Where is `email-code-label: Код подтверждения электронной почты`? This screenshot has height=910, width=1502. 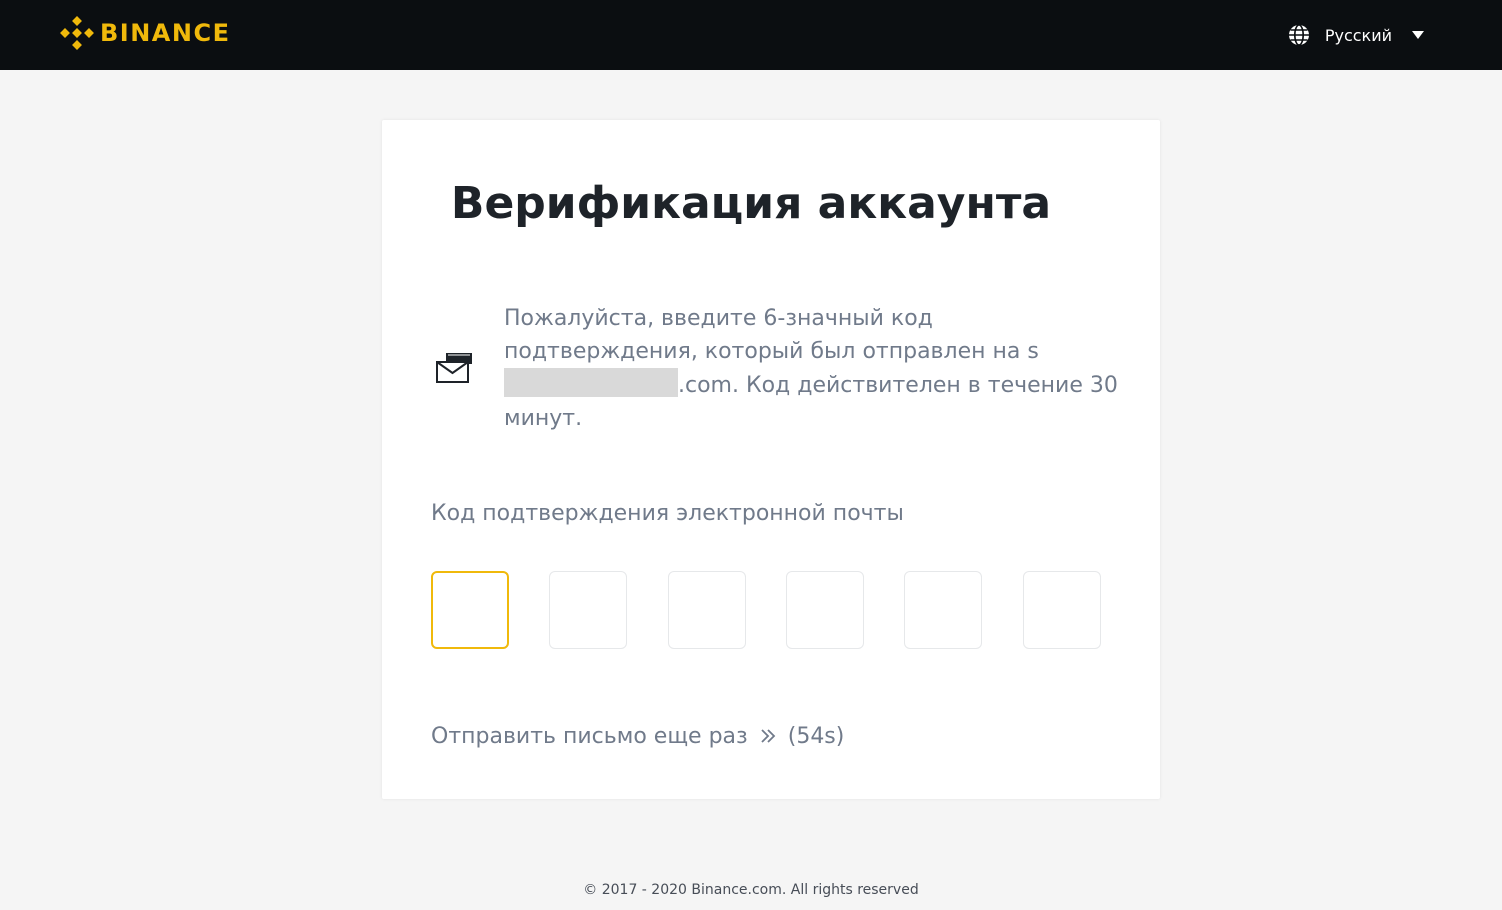
email-code-label: Код подтверждения электронной почты is located at coordinates (667, 513).